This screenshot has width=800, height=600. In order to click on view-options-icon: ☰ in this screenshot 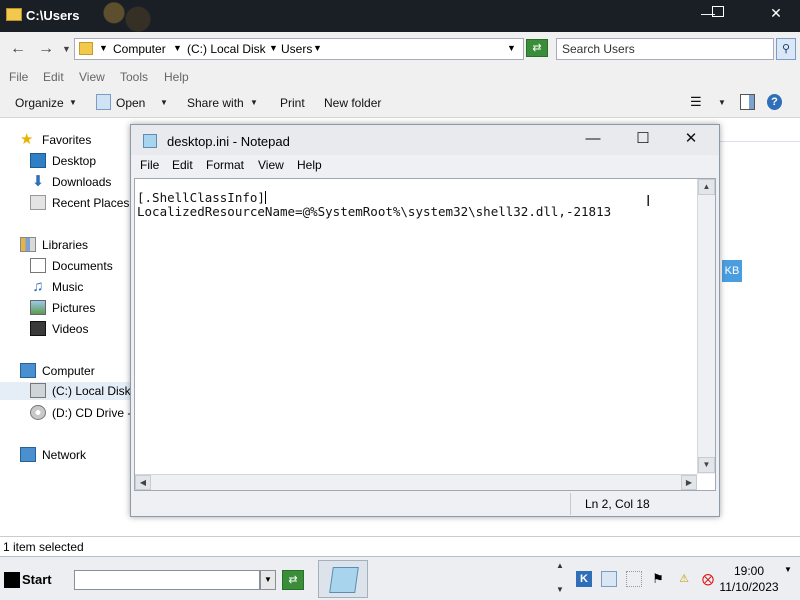, I will do `click(696, 102)`.